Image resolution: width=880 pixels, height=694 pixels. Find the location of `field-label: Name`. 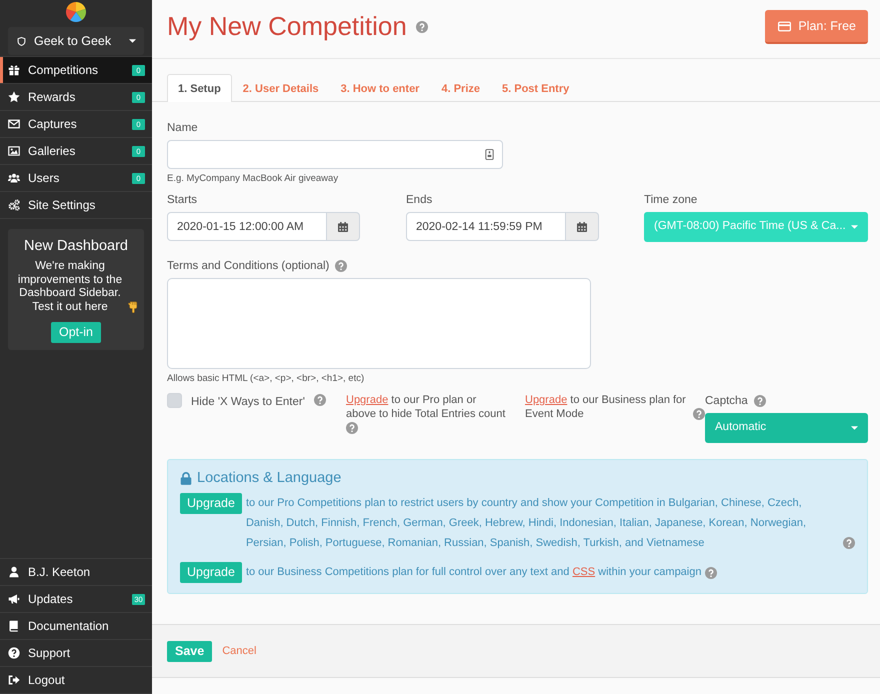

field-label: Name is located at coordinates (182, 128).